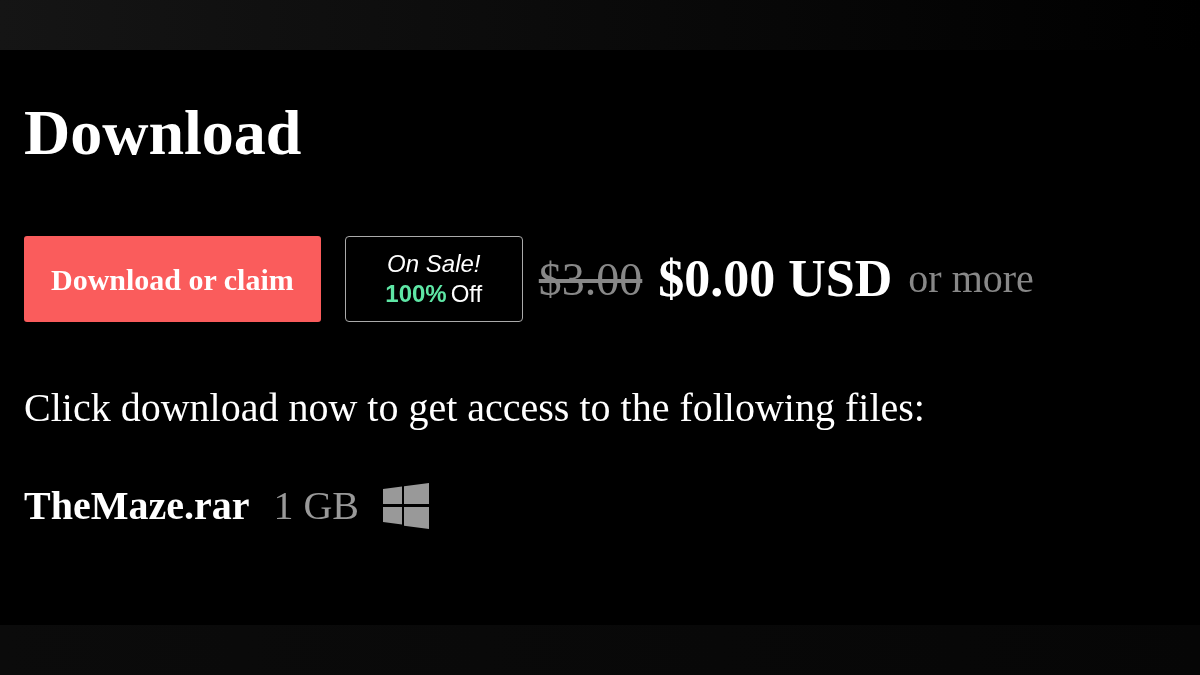  What do you see at coordinates (466, 294) in the screenshot?
I see `discount-suffix: Off` at bounding box center [466, 294].